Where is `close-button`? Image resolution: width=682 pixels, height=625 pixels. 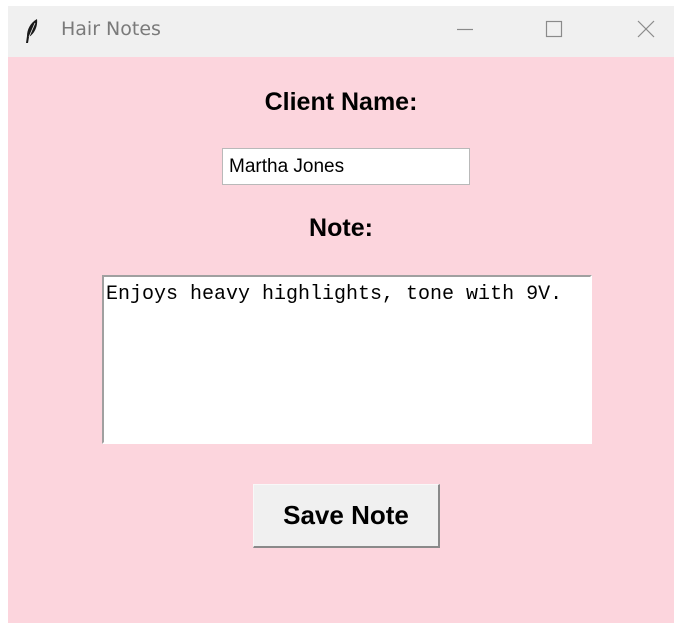 close-button is located at coordinates (646, 31).